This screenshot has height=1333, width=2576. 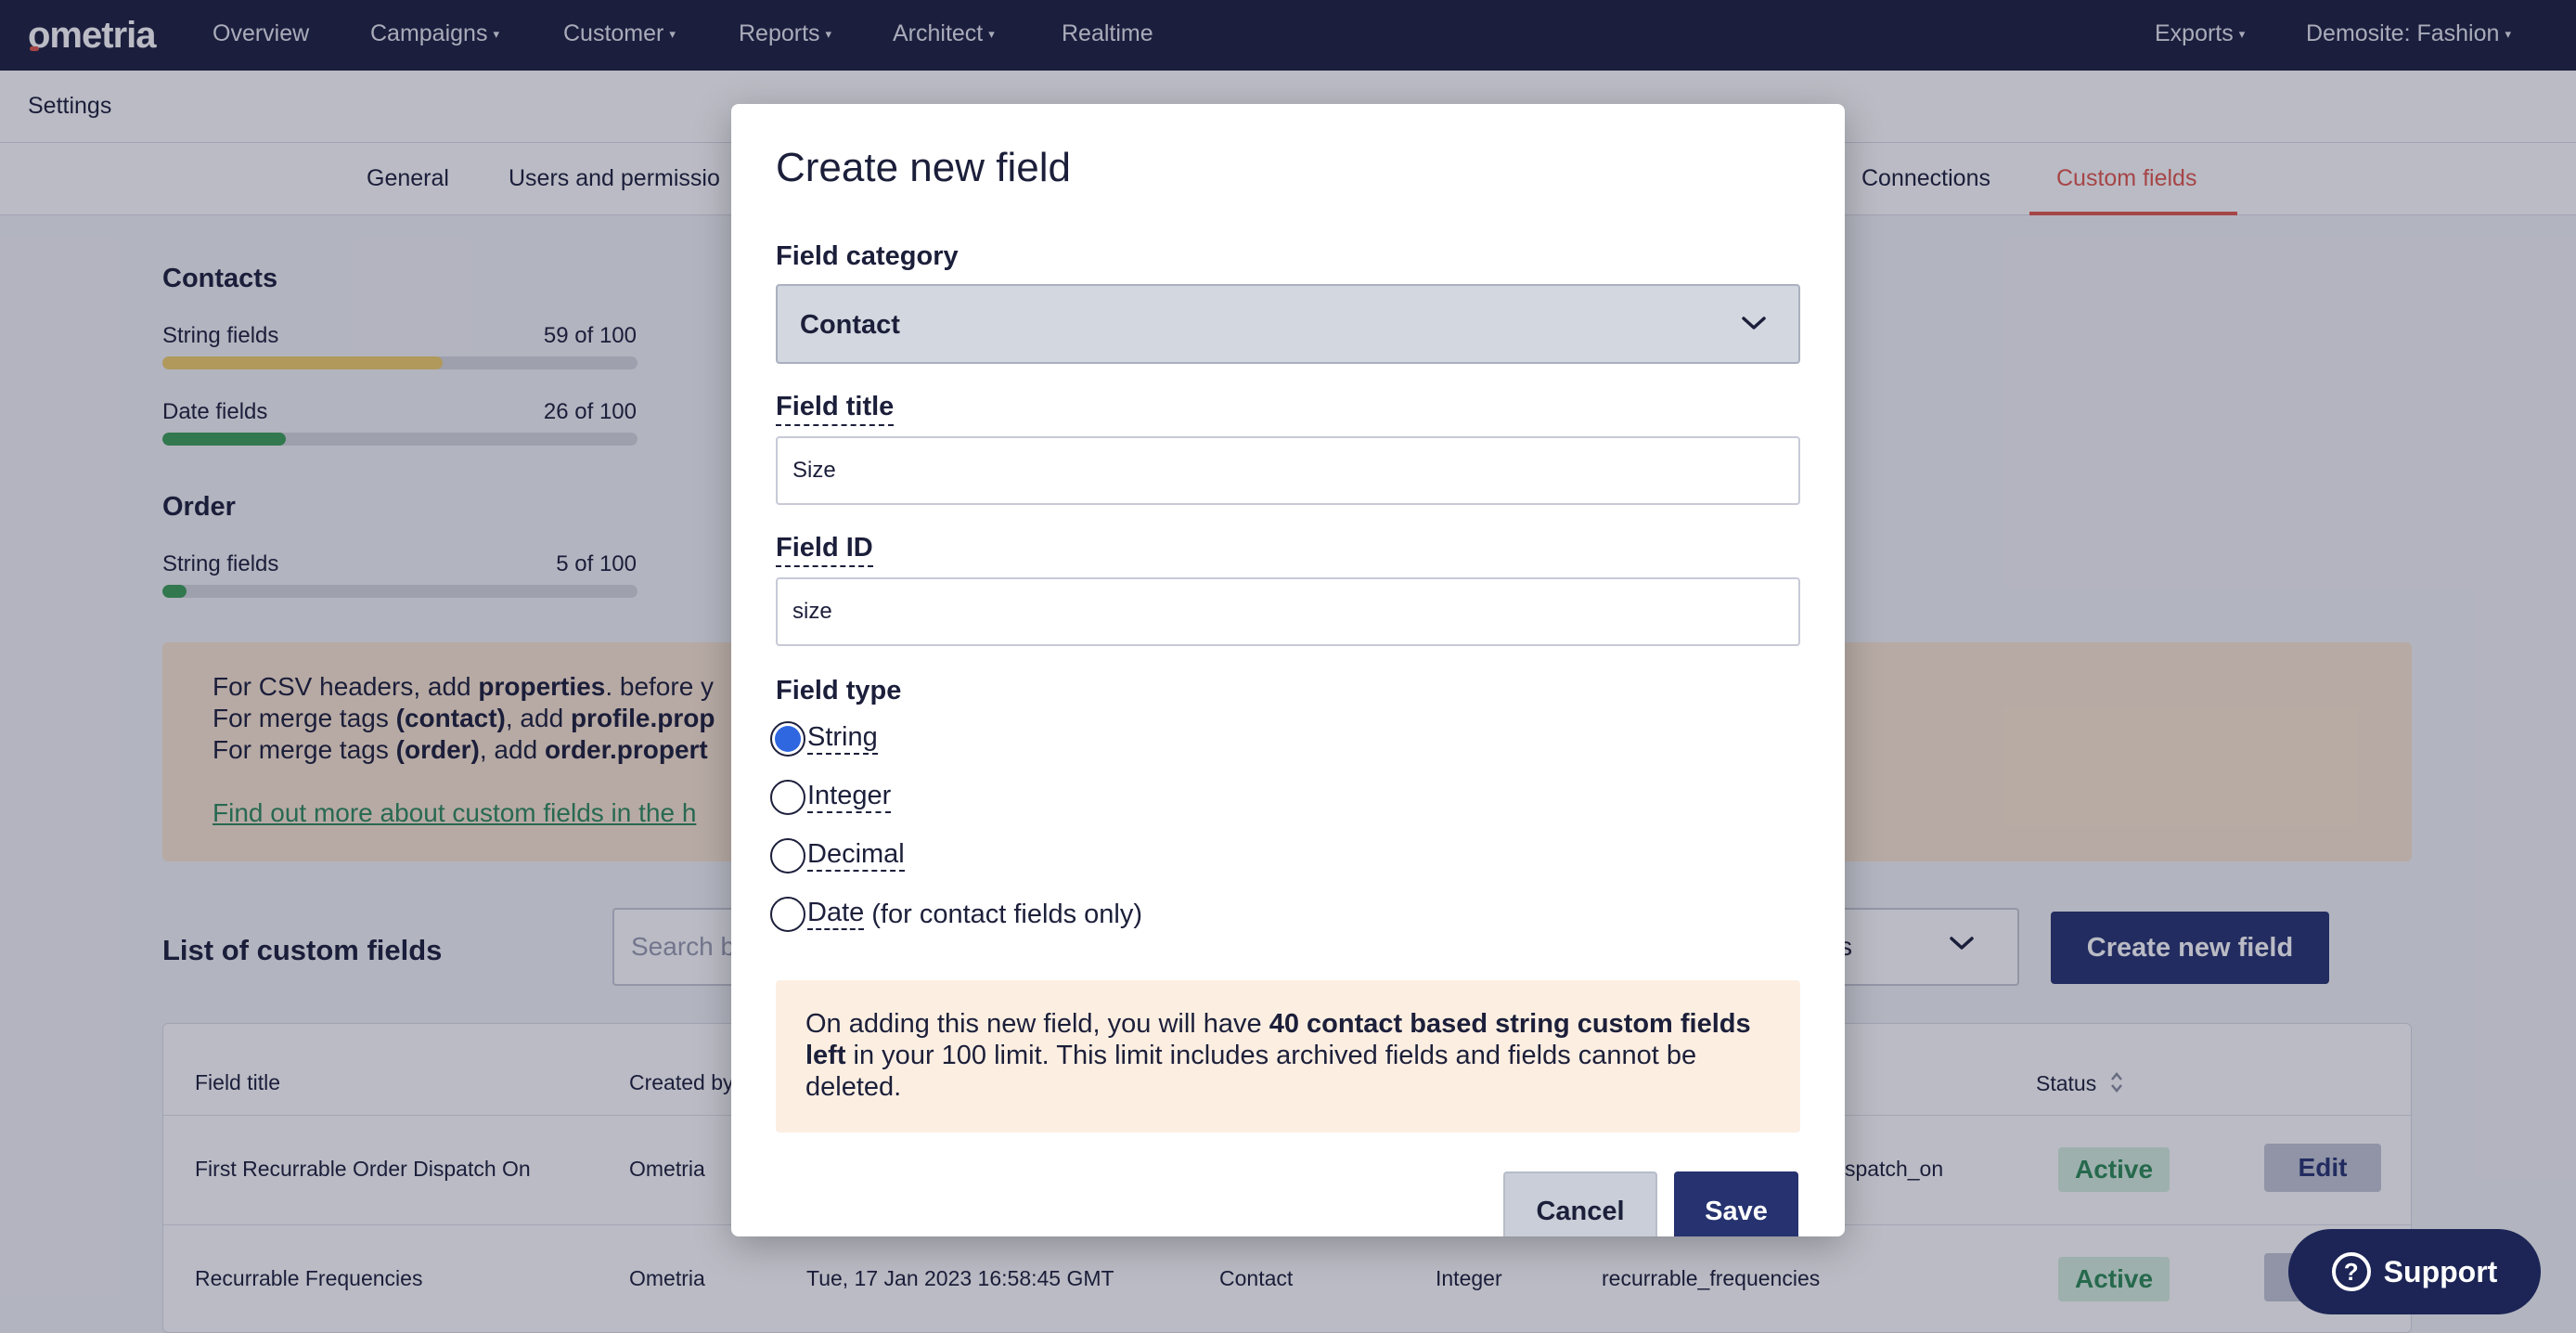 I want to click on field-type-option-decimal: Decimal, so click(x=838, y=855).